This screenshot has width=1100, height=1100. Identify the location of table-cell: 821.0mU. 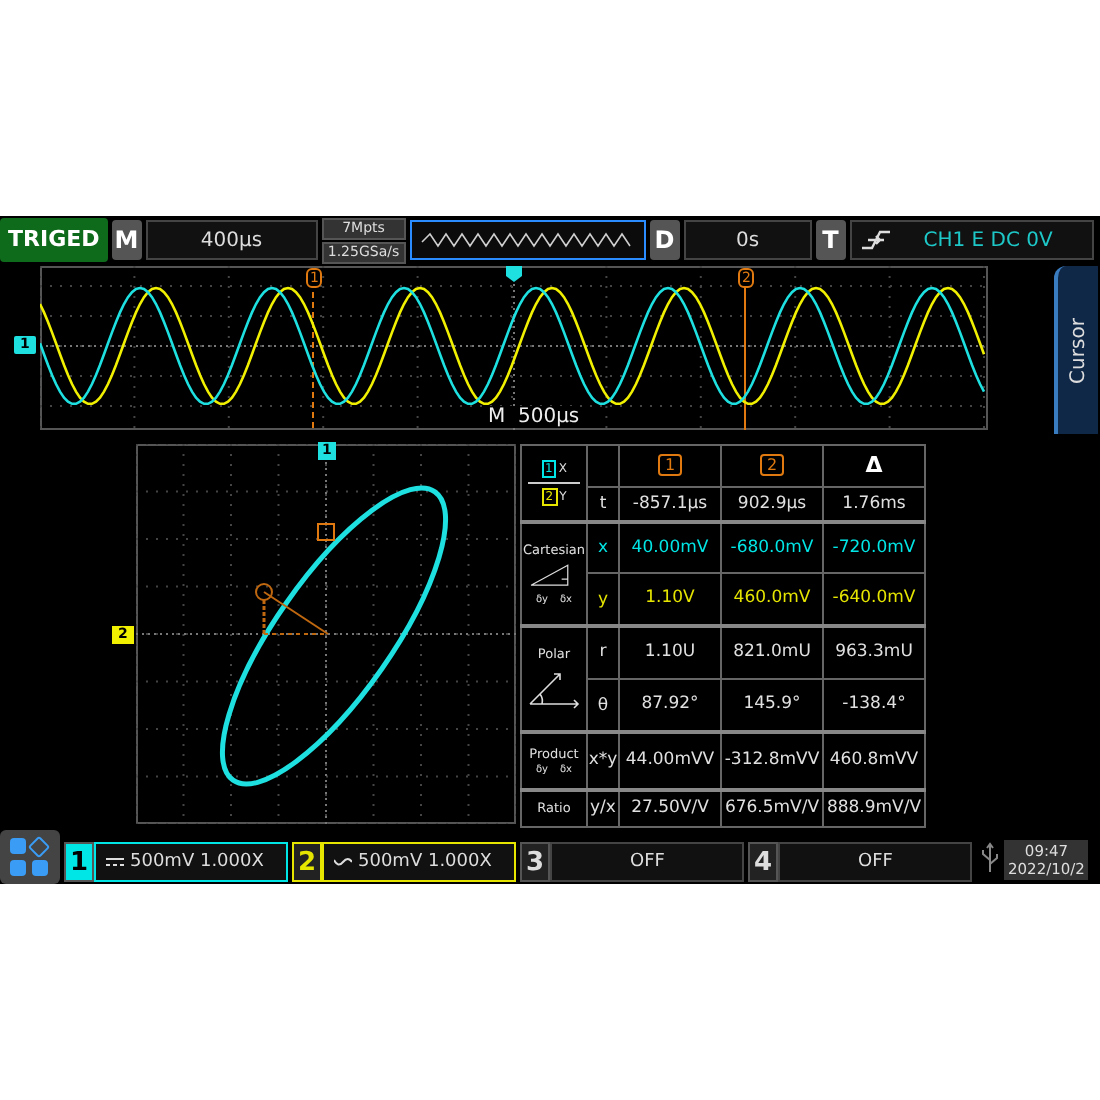
(772, 652).